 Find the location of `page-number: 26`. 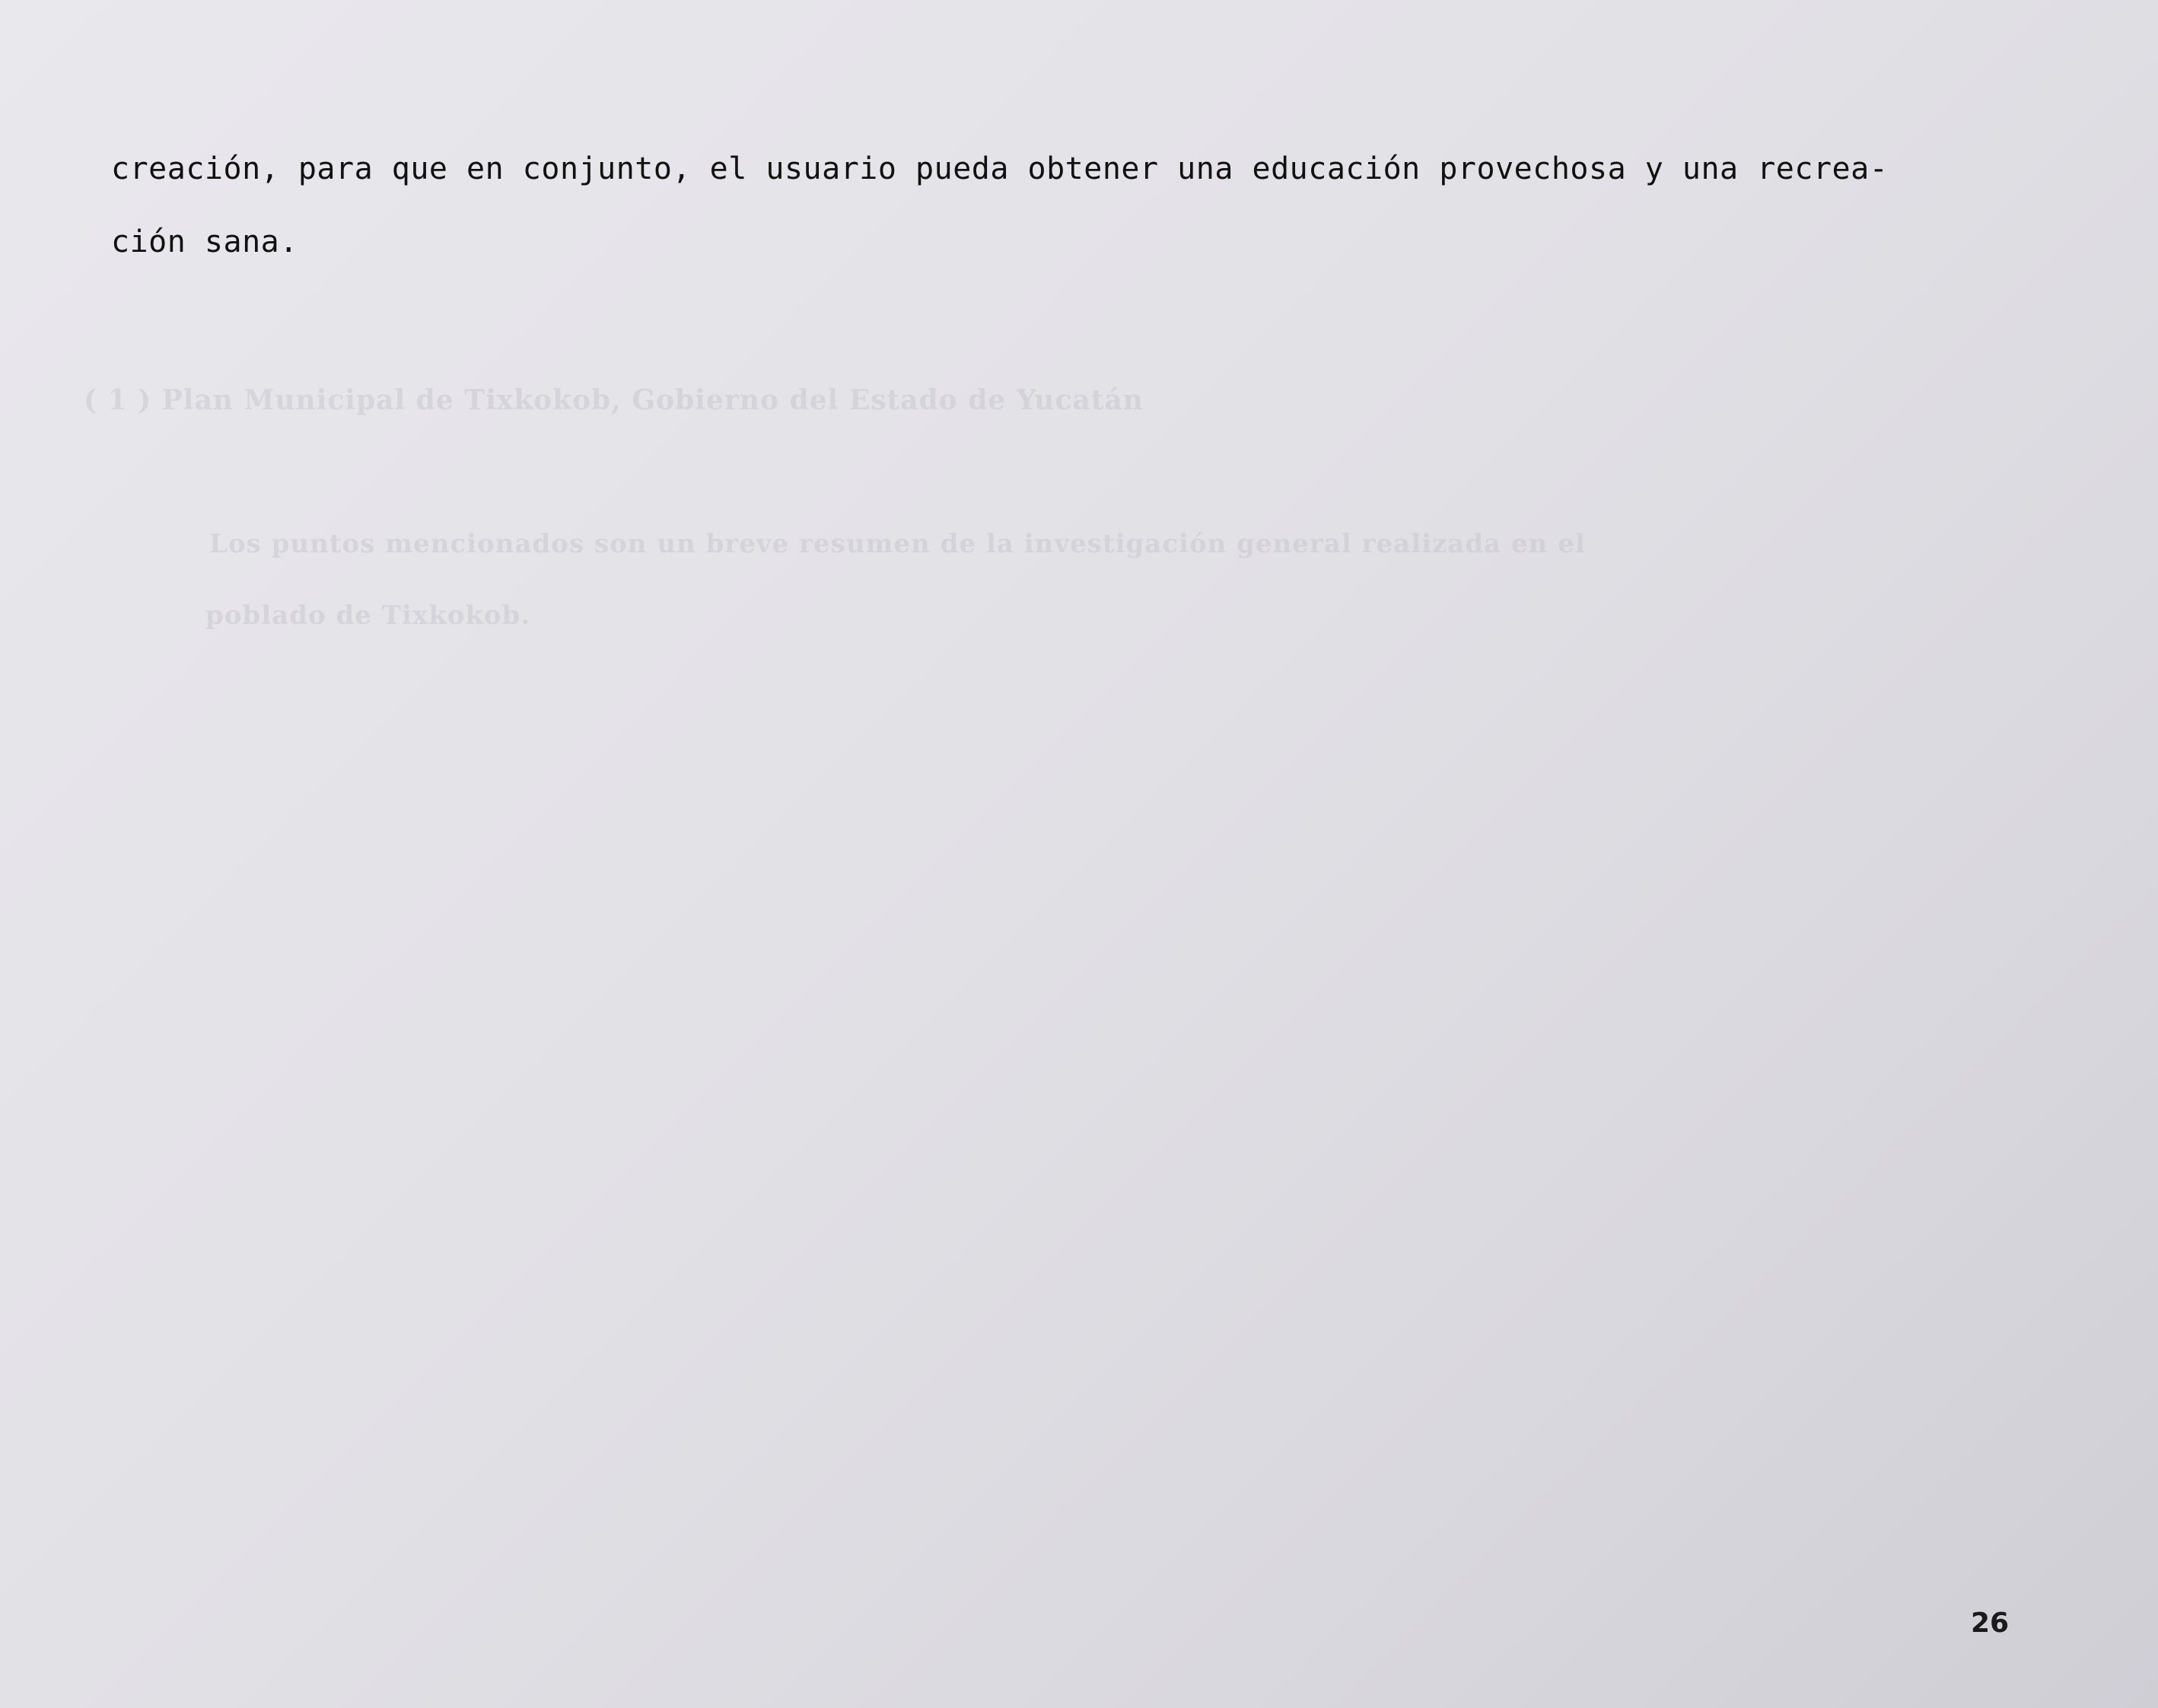

page-number: 26 is located at coordinates (1991, 1623).